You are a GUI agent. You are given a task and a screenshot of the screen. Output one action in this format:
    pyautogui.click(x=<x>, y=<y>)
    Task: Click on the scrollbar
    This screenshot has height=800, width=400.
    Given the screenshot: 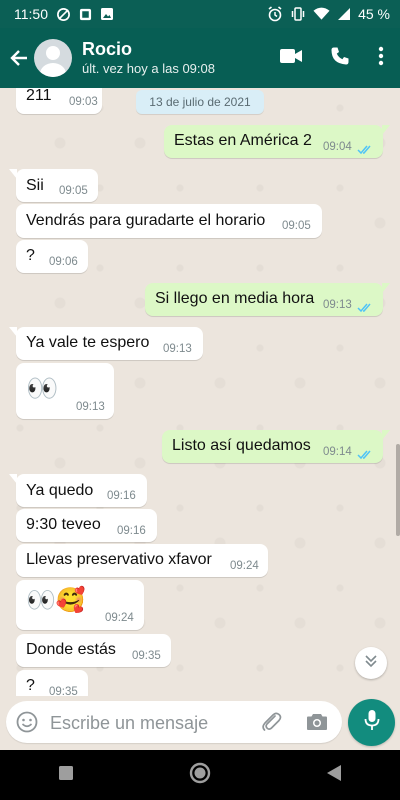 What is the action you would take?
    pyautogui.click(x=398, y=490)
    